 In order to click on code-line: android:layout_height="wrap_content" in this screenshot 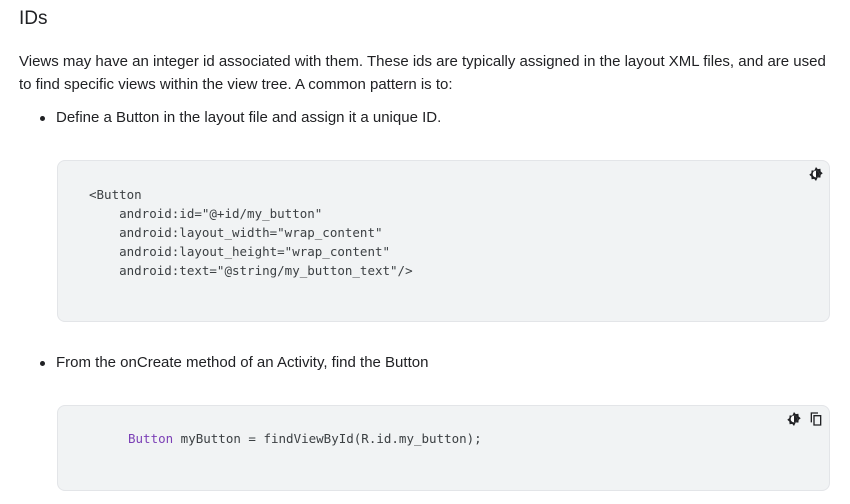, I will do `click(240, 251)`.